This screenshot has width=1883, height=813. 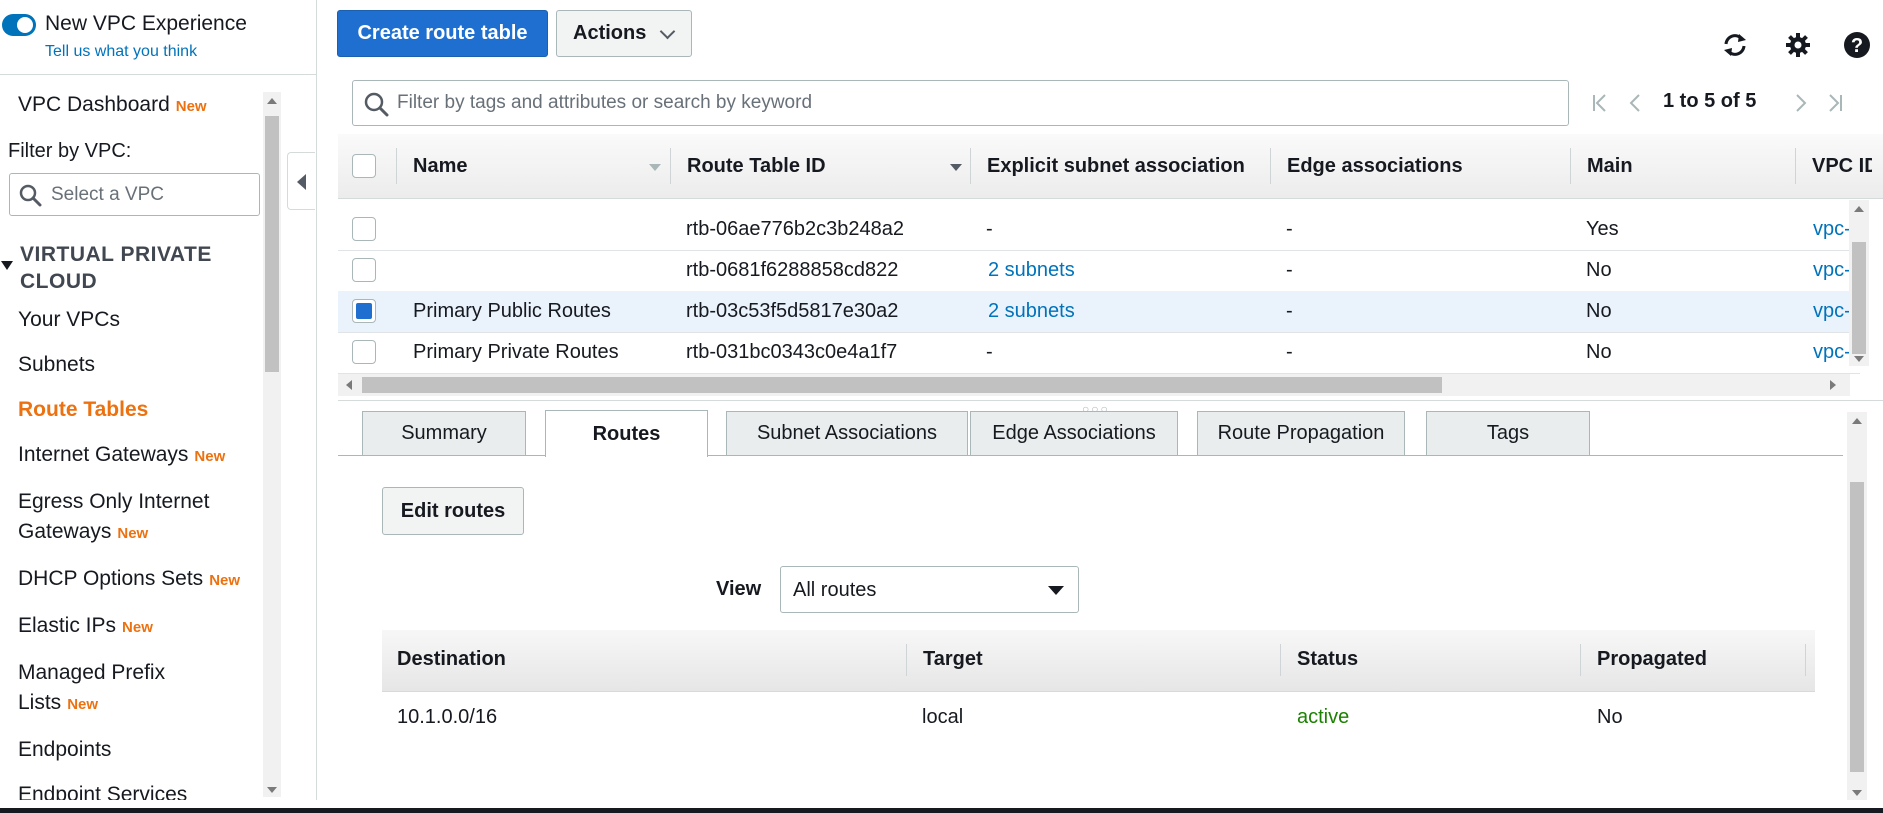 What do you see at coordinates (1327, 659) in the screenshot?
I see `column-header-status: Status` at bounding box center [1327, 659].